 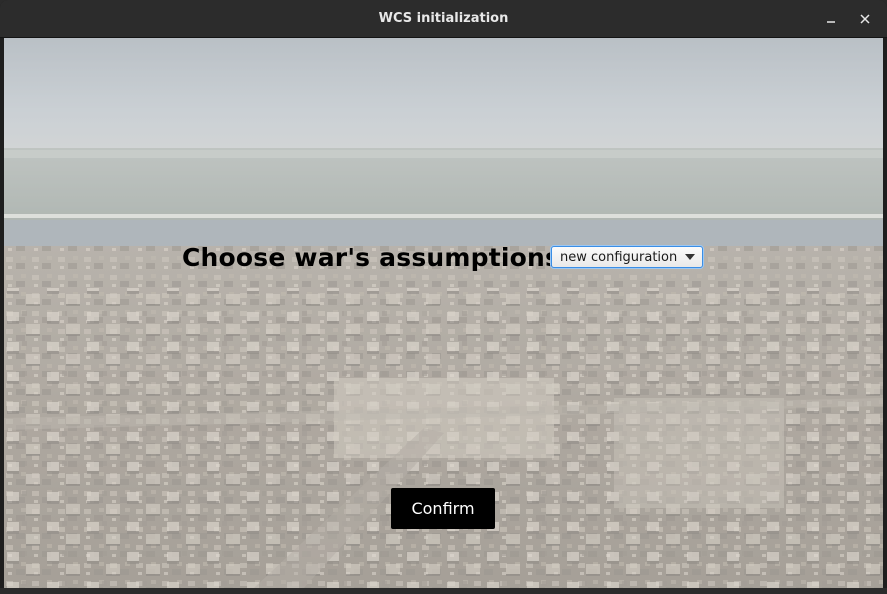 What do you see at coordinates (371, 257) in the screenshot?
I see `page-title: Choose war's assumptions` at bounding box center [371, 257].